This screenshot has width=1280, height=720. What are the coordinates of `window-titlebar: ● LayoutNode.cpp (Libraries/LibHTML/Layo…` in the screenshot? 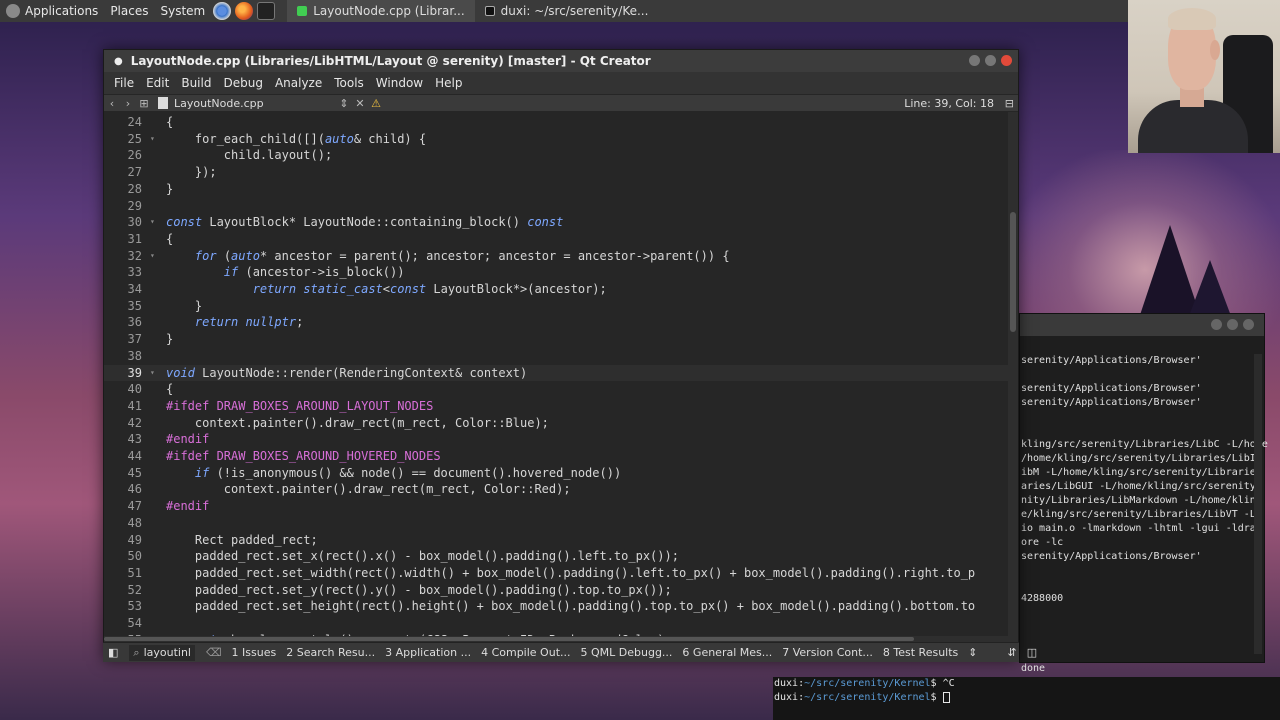 It's located at (561, 61).